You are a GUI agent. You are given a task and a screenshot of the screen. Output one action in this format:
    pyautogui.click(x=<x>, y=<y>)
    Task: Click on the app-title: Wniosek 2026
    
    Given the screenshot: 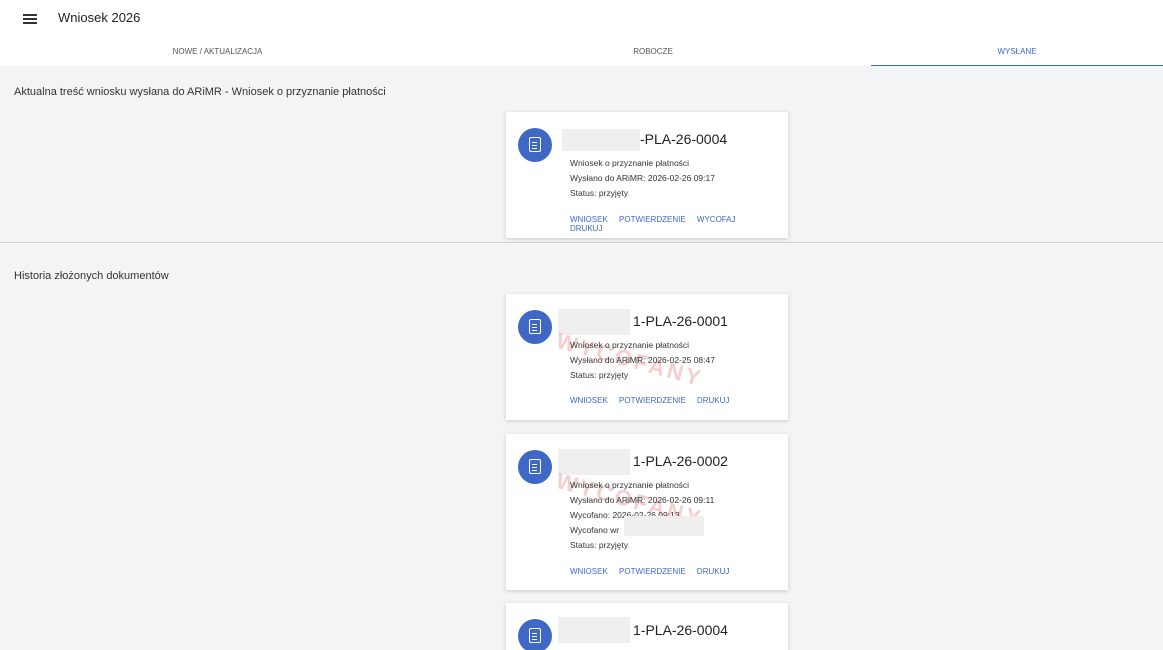 What is the action you would take?
    pyautogui.click(x=99, y=17)
    